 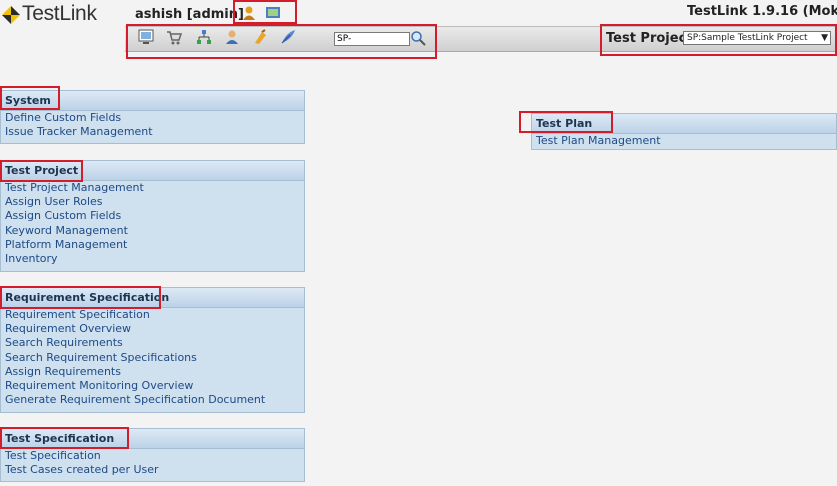 I want to click on menu-link: Test Plan Management, so click(x=684, y=141).